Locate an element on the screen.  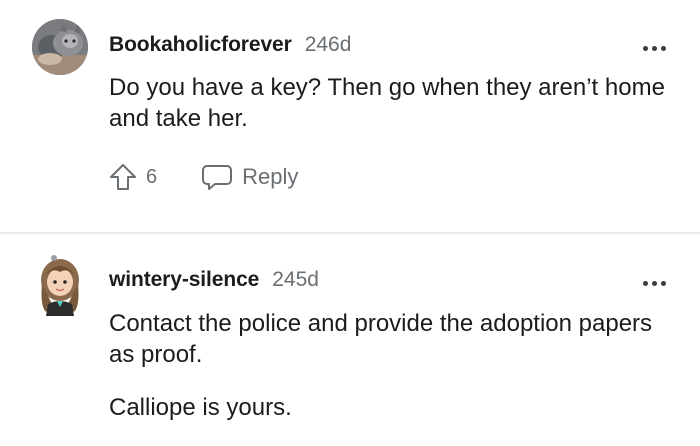
comment-actions: 6 Reply is located at coordinates (203, 177).